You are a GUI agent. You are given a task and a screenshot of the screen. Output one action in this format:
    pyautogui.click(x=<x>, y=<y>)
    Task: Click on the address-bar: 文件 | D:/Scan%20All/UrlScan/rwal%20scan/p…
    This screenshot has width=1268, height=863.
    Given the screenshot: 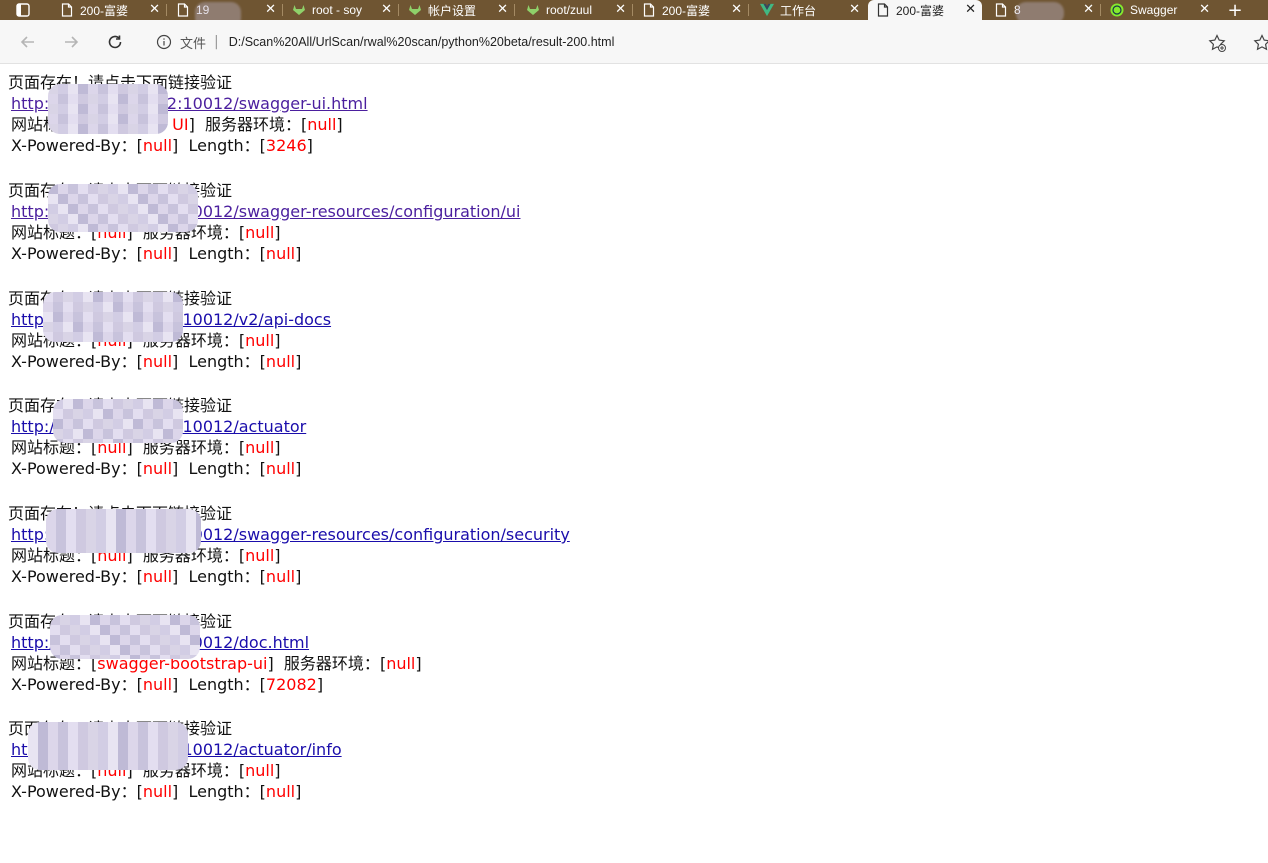 What is the action you would take?
    pyautogui.click(x=691, y=42)
    